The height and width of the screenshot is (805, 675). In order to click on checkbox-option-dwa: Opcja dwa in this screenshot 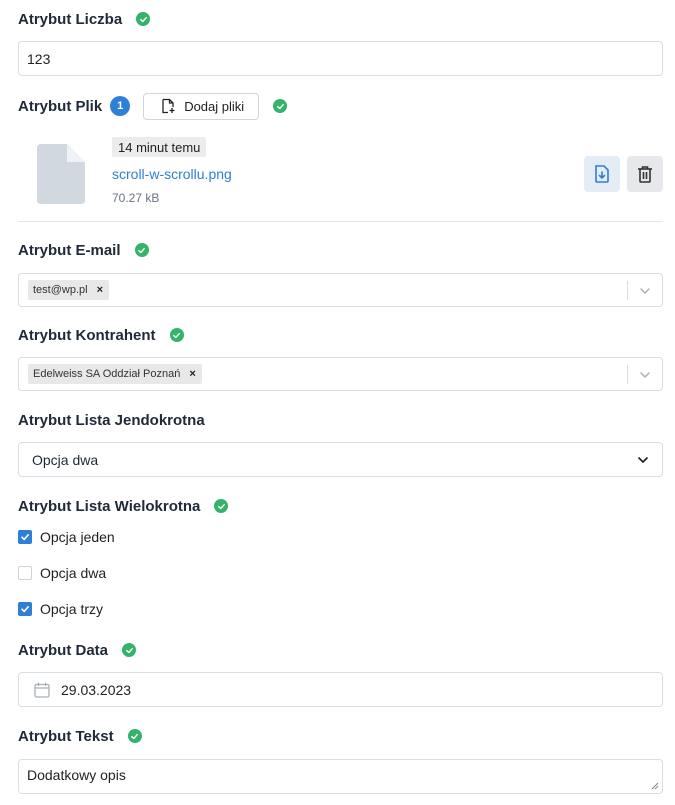, I will do `click(62, 573)`.